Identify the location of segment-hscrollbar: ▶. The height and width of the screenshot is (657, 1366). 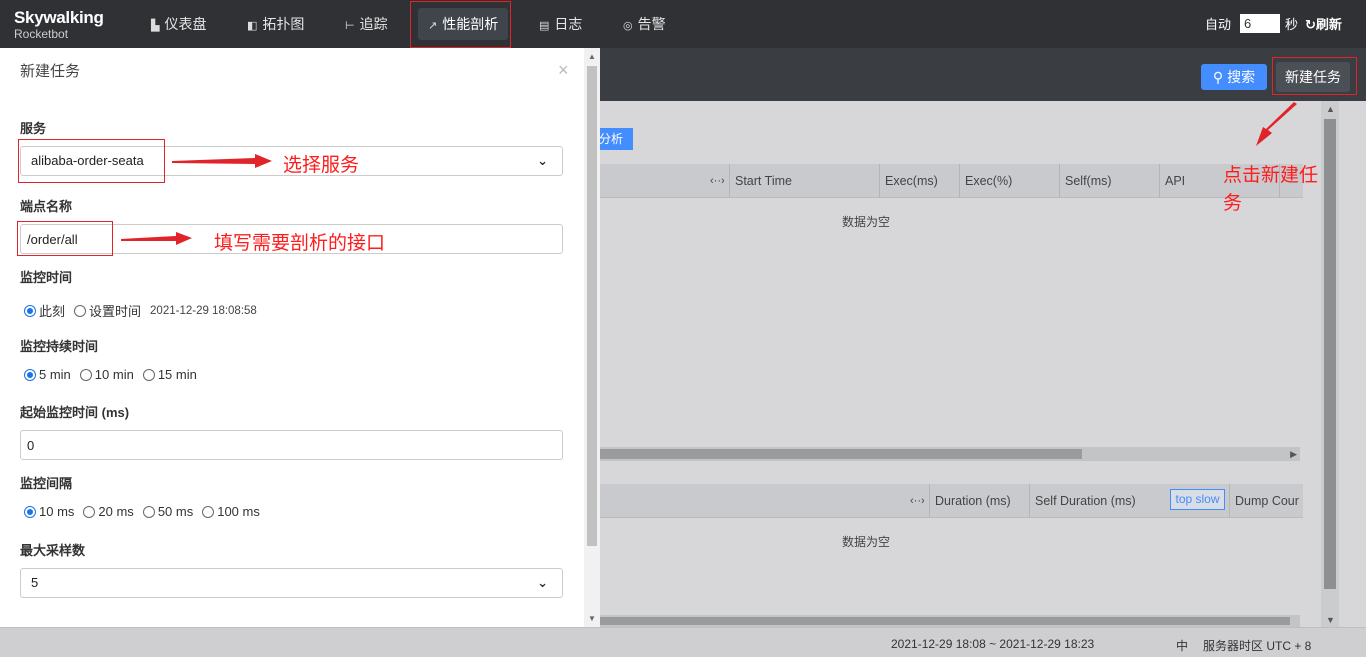
(950, 454).